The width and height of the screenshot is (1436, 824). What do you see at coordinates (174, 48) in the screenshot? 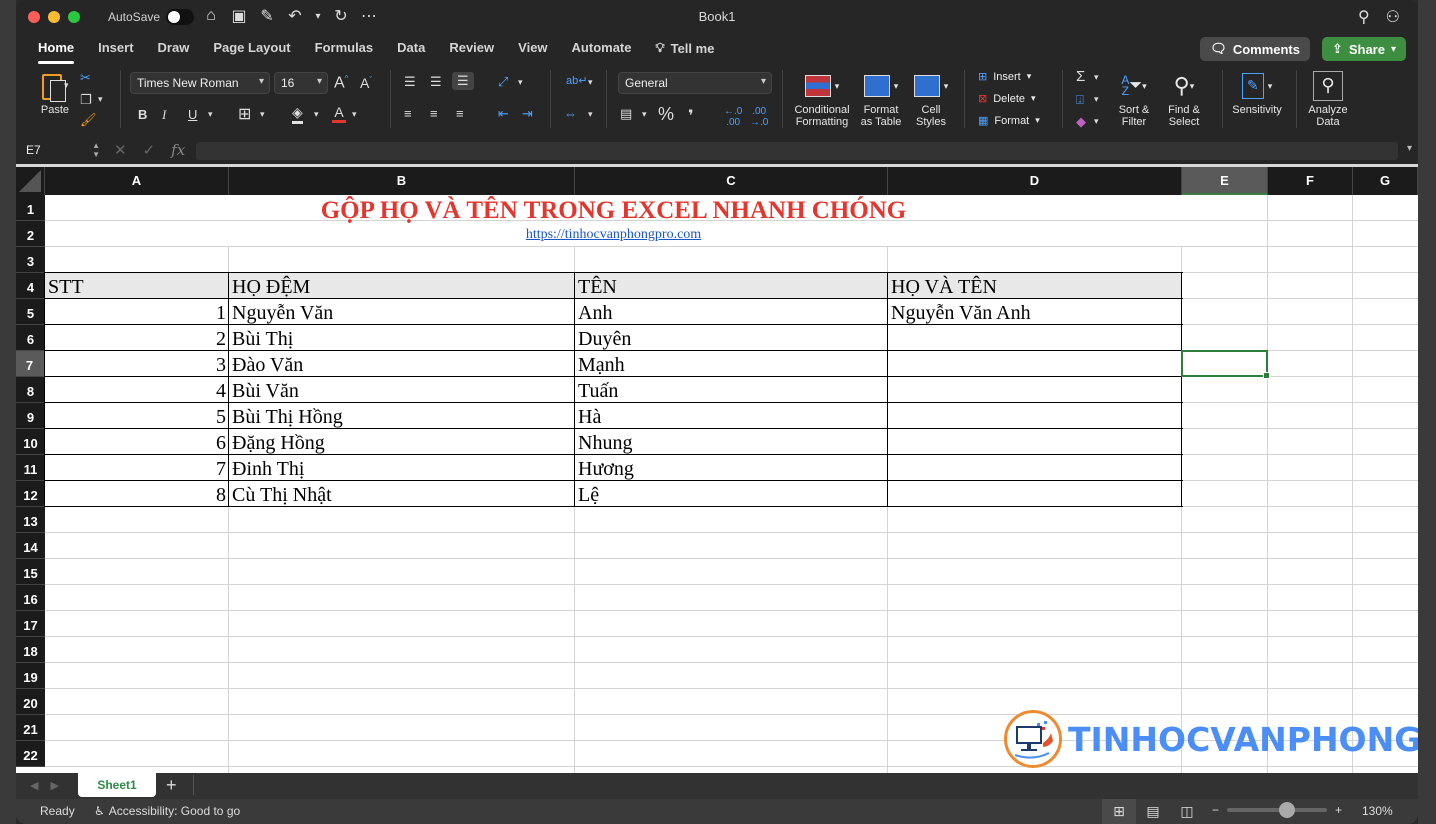
I see `tab-draw: Draw` at bounding box center [174, 48].